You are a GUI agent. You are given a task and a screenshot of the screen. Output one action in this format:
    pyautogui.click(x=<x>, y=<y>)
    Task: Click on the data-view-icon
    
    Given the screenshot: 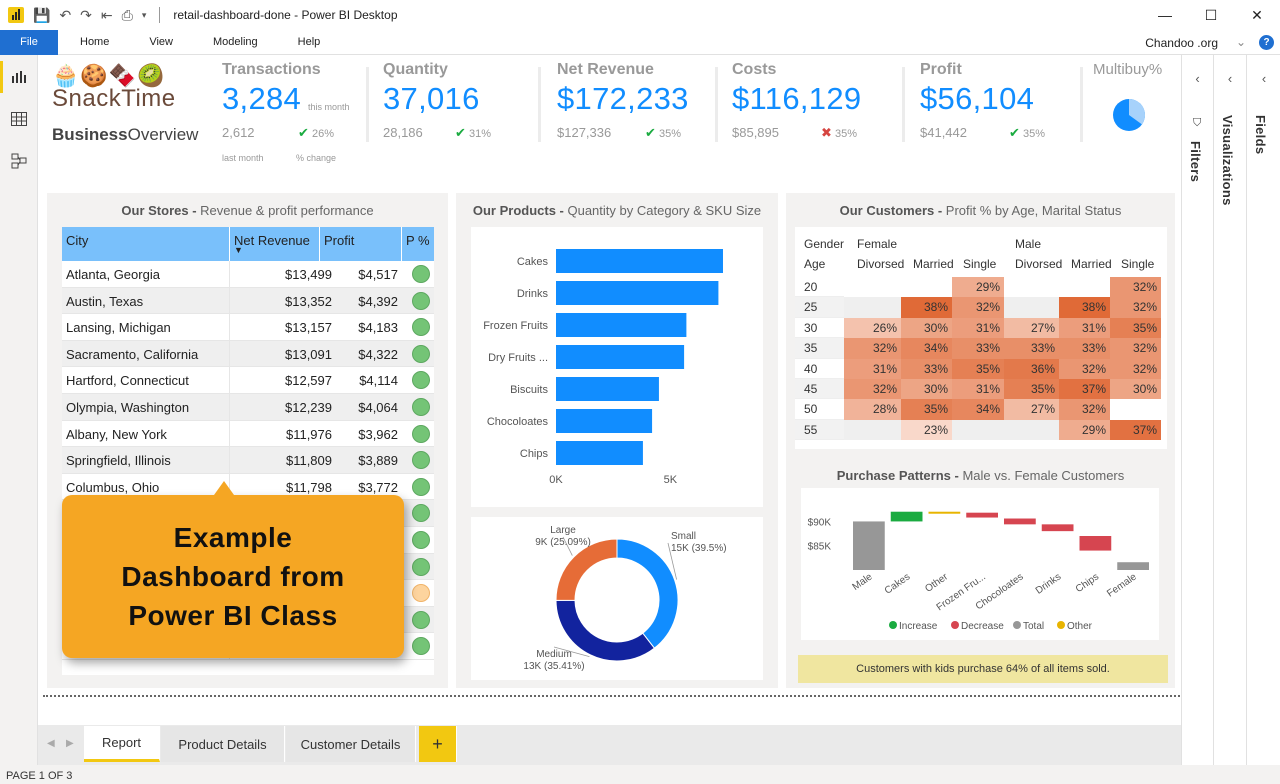 What is the action you would take?
    pyautogui.click(x=19, y=119)
    